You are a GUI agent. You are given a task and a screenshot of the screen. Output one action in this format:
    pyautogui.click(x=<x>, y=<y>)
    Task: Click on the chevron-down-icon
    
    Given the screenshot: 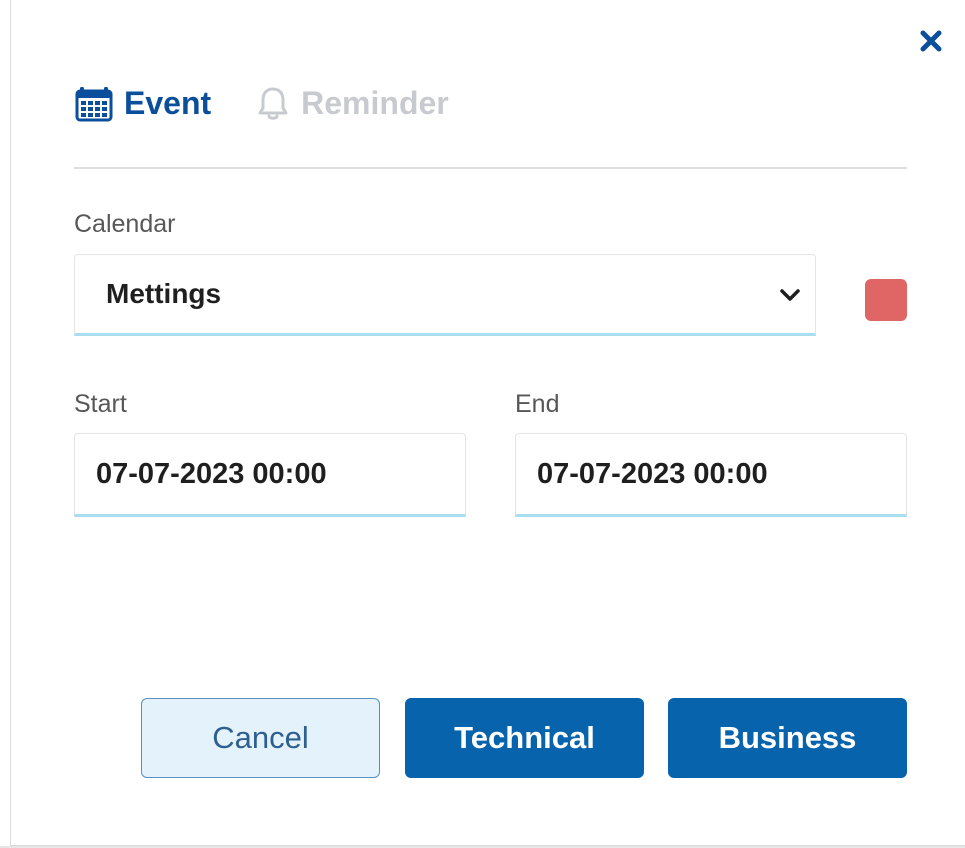 What is the action you would take?
    pyautogui.click(x=790, y=295)
    